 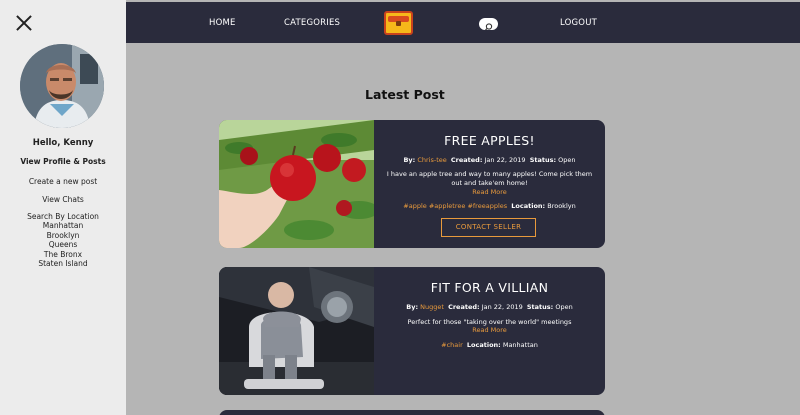 What do you see at coordinates (296, 331) in the screenshot?
I see `post-image-chair` at bounding box center [296, 331].